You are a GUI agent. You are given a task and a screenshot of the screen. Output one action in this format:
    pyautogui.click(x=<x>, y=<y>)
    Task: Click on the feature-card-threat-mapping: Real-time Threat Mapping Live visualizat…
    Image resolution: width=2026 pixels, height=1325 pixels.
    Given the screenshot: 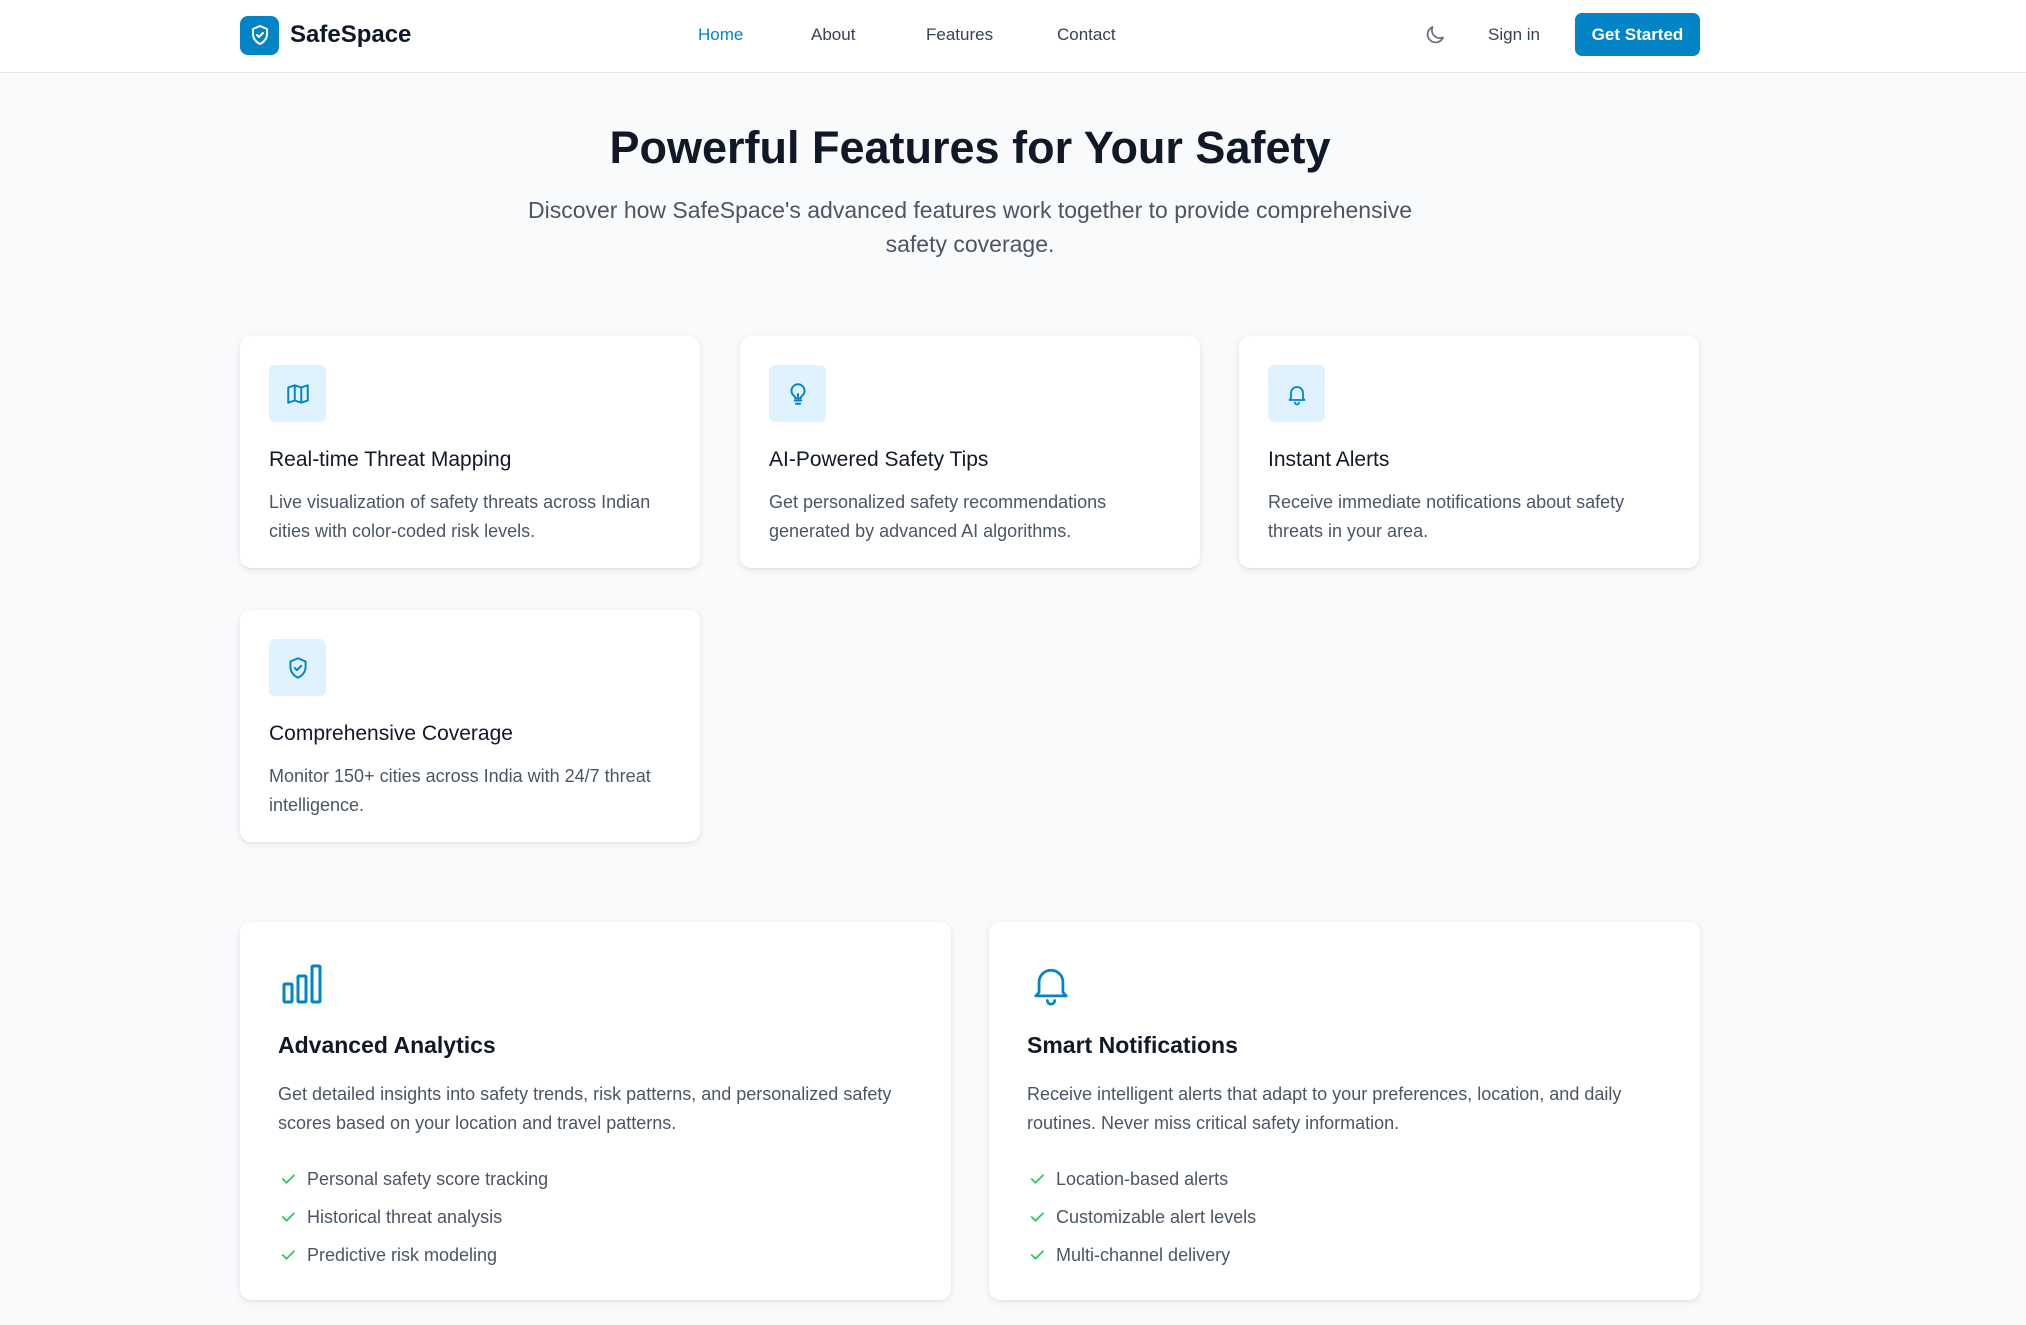 What is the action you would take?
    pyautogui.click(x=470, y=452)
    